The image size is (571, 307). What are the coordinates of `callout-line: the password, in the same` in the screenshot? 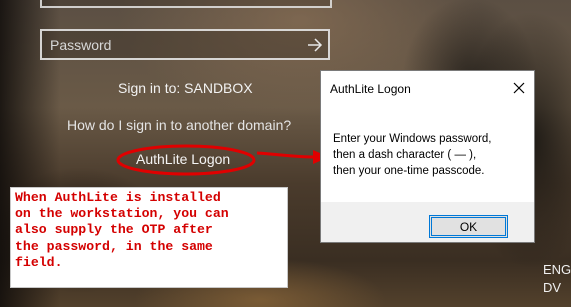 It's located at (114, 246).